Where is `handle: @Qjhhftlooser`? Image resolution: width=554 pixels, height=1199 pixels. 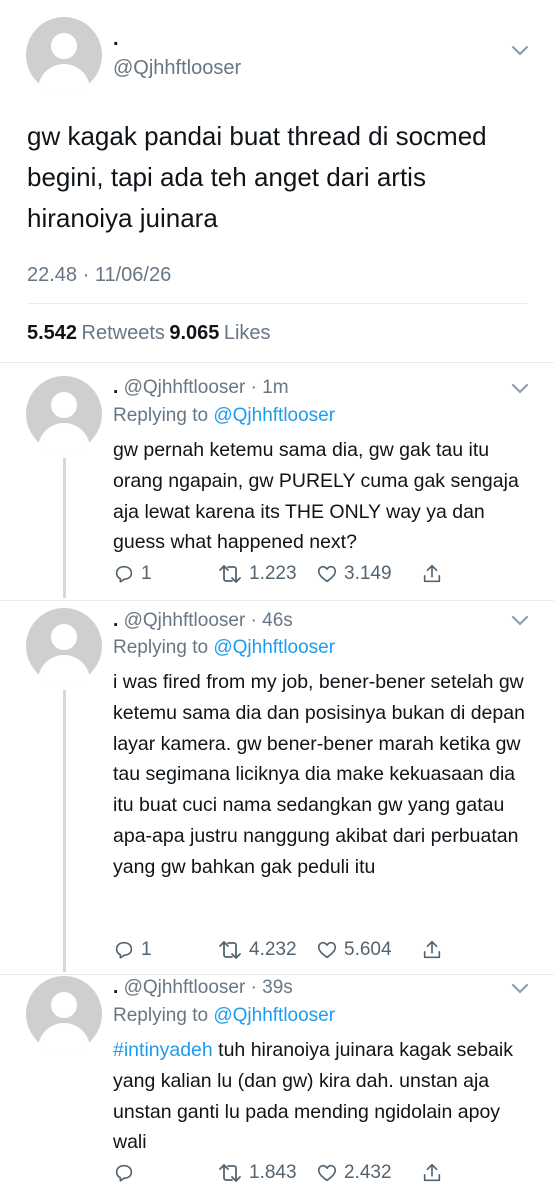 handle: @Qjhhftlooser is located at coordinates (177, 68).